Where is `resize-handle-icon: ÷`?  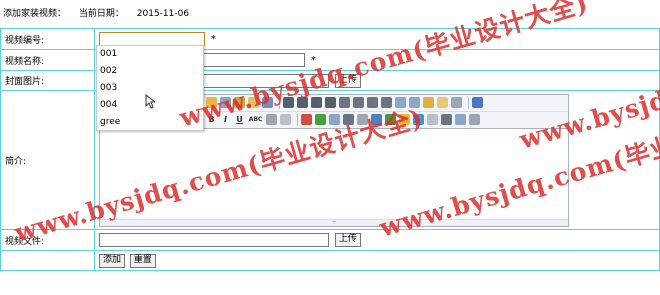 resize-handle-icon: ÷ is located at coordinates (334, 222).